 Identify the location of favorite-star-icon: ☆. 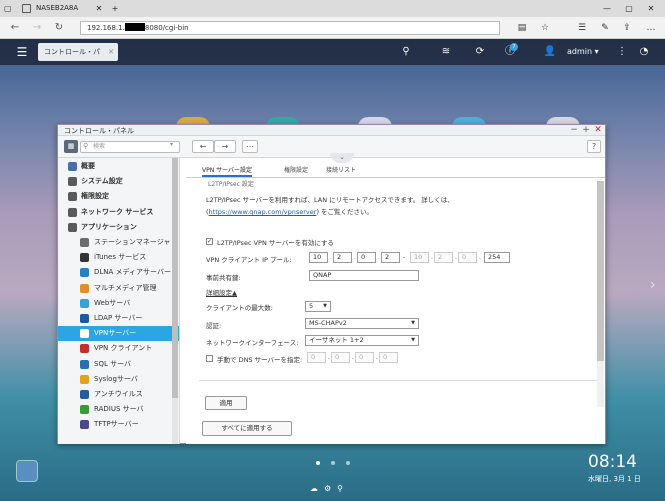
(545, 28).